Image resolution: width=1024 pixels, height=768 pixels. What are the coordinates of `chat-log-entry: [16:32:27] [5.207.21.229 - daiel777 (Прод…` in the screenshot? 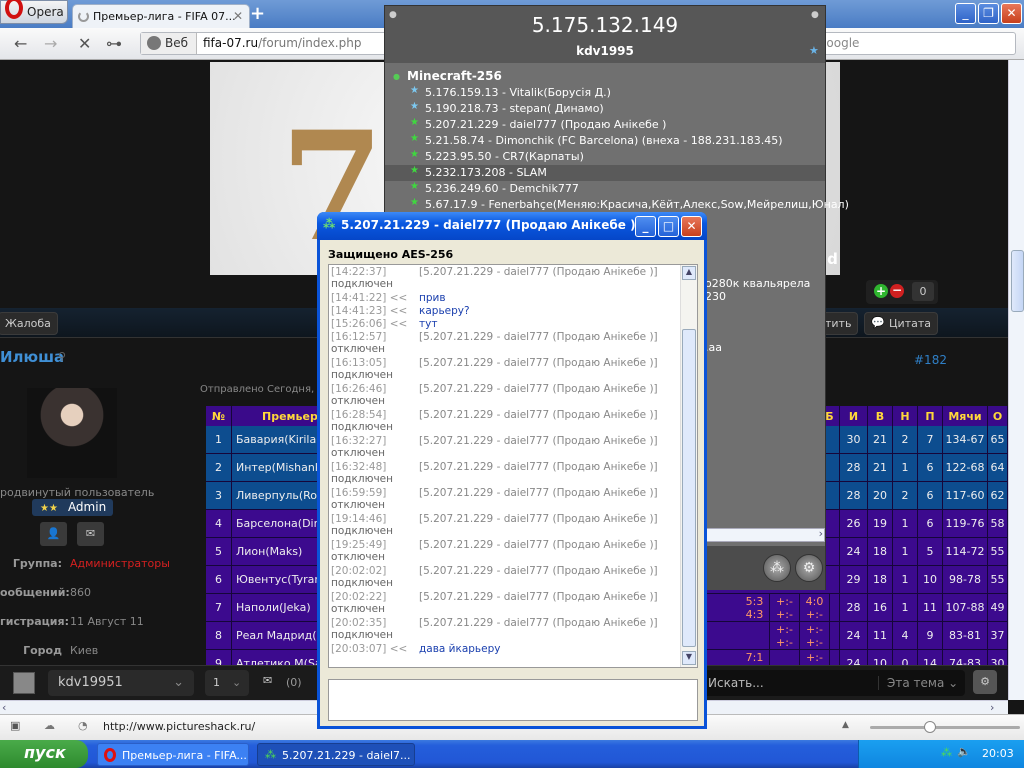 It's located at (494, 447).